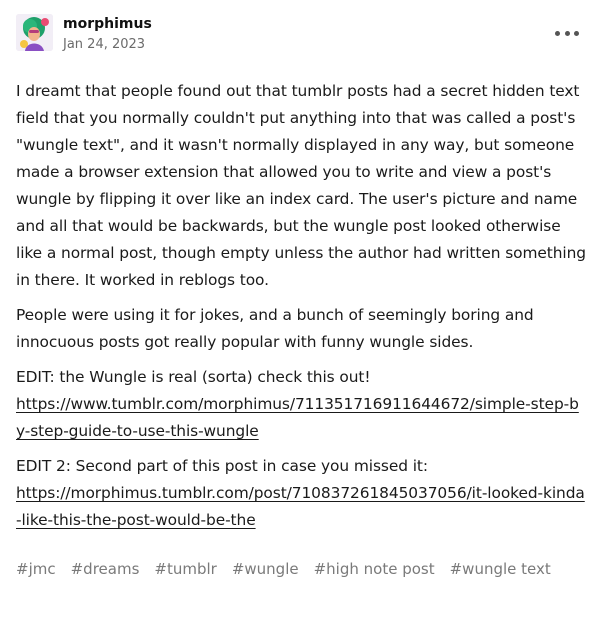 The image size is (603, 642). Describe the element at coordinates (105, 569) in the screenshot. I see `tag: #dreams` at that location.